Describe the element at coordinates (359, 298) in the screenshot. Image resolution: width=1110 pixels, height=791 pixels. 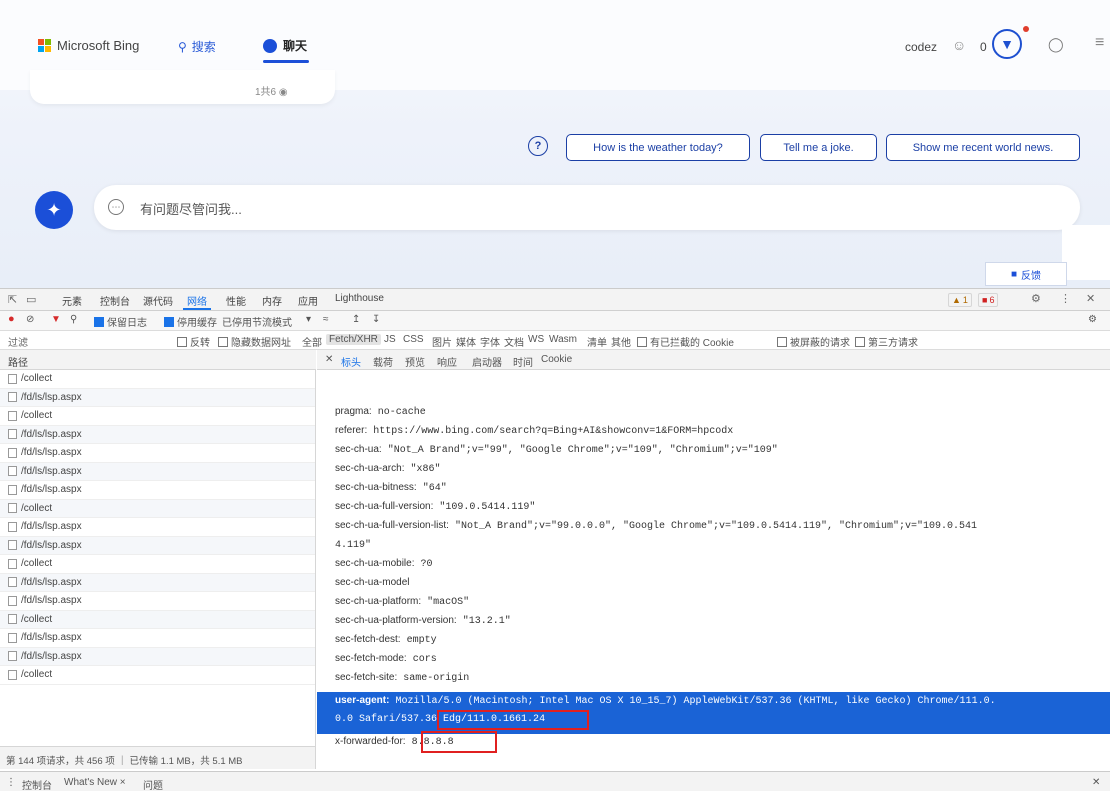
I see `tab-lighthouse: Lighthouse` at that location.